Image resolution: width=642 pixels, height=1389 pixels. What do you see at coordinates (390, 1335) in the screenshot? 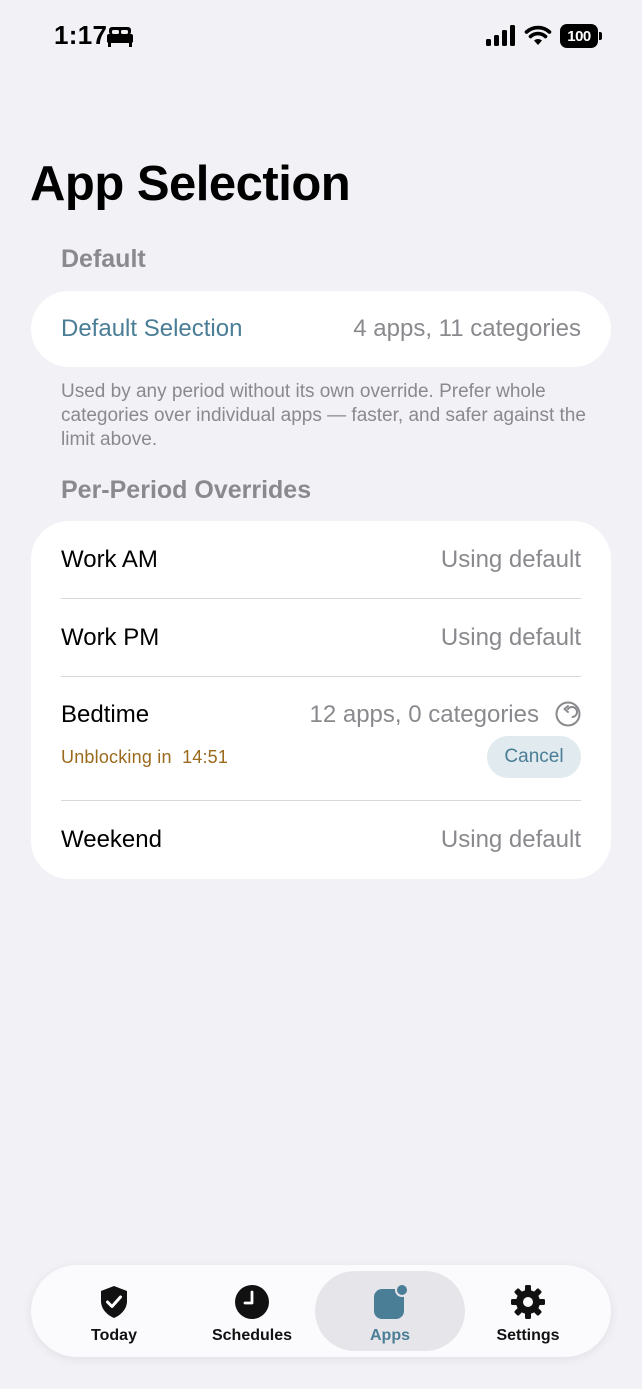
I see `tab-label: Apps` at bounding box center [390, 1335].